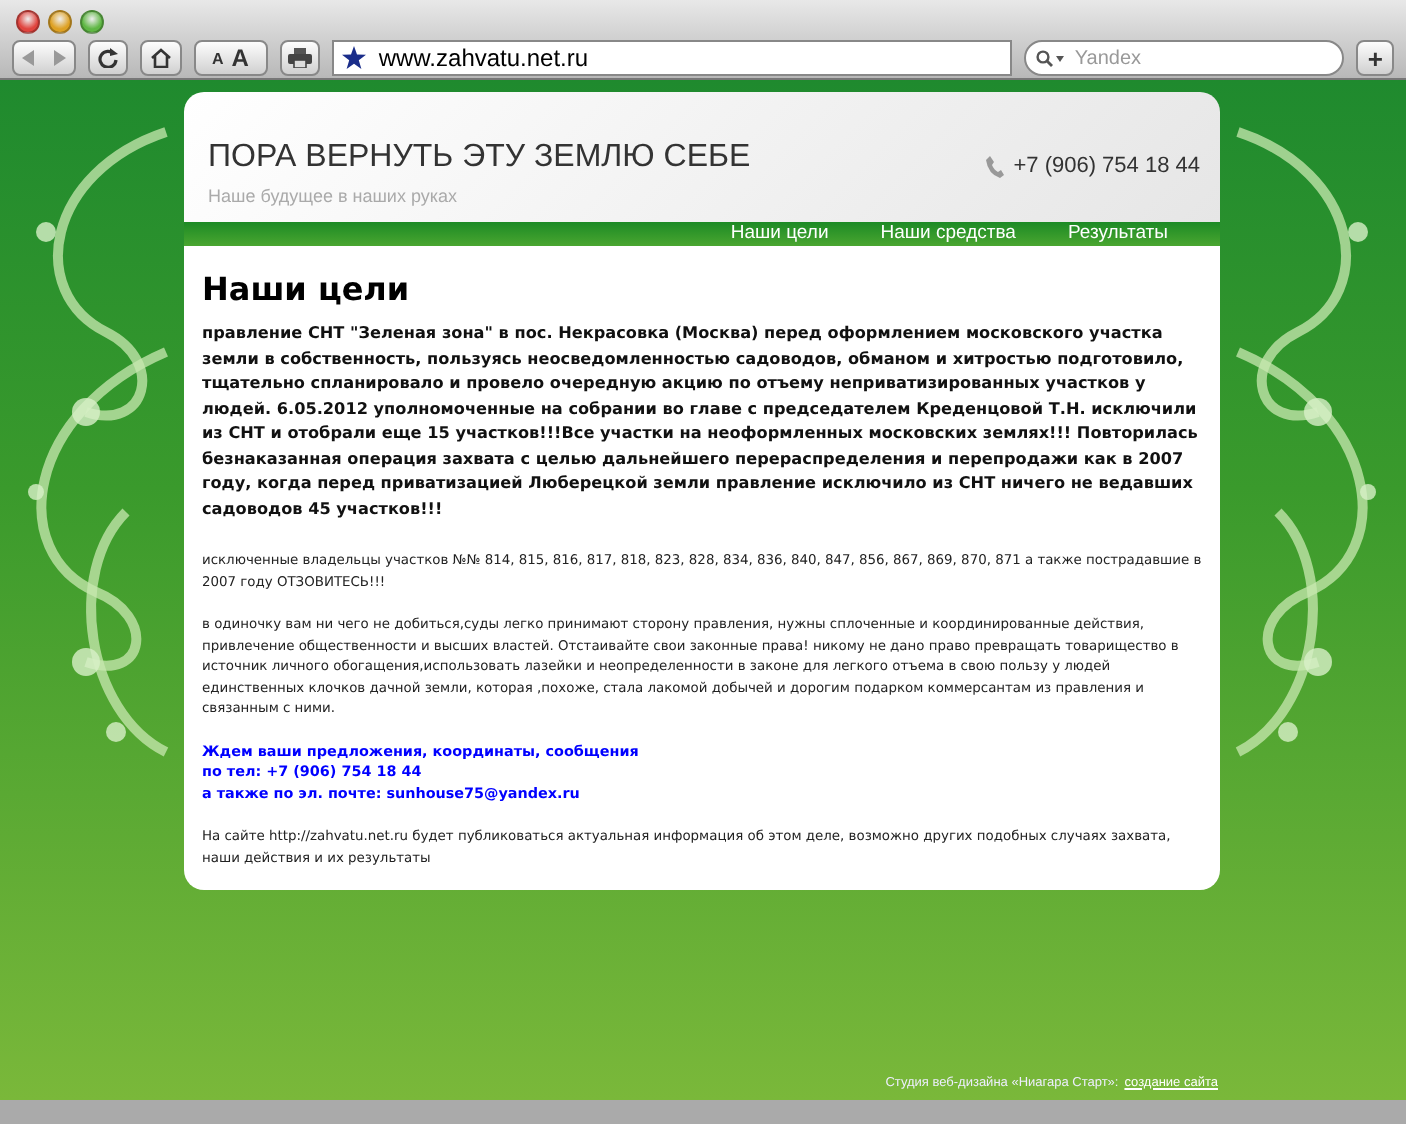 This screenshot has width=1406, height=1124. I want to click on home-icon, so click(160, 58).